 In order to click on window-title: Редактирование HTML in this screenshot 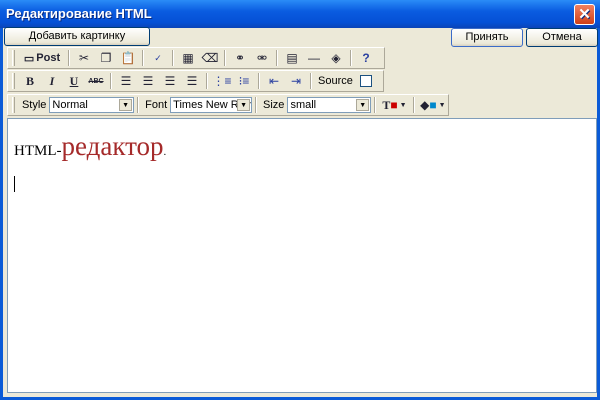, I will do `click(79, 13)`.